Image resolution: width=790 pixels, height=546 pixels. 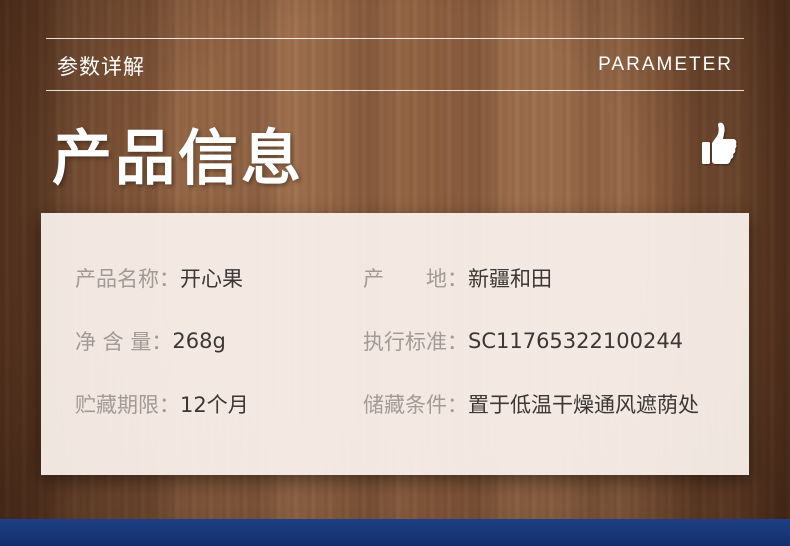 I want to click on param-shelf-life: 贮藏期限： 12个月, so click(x=162, y=404).